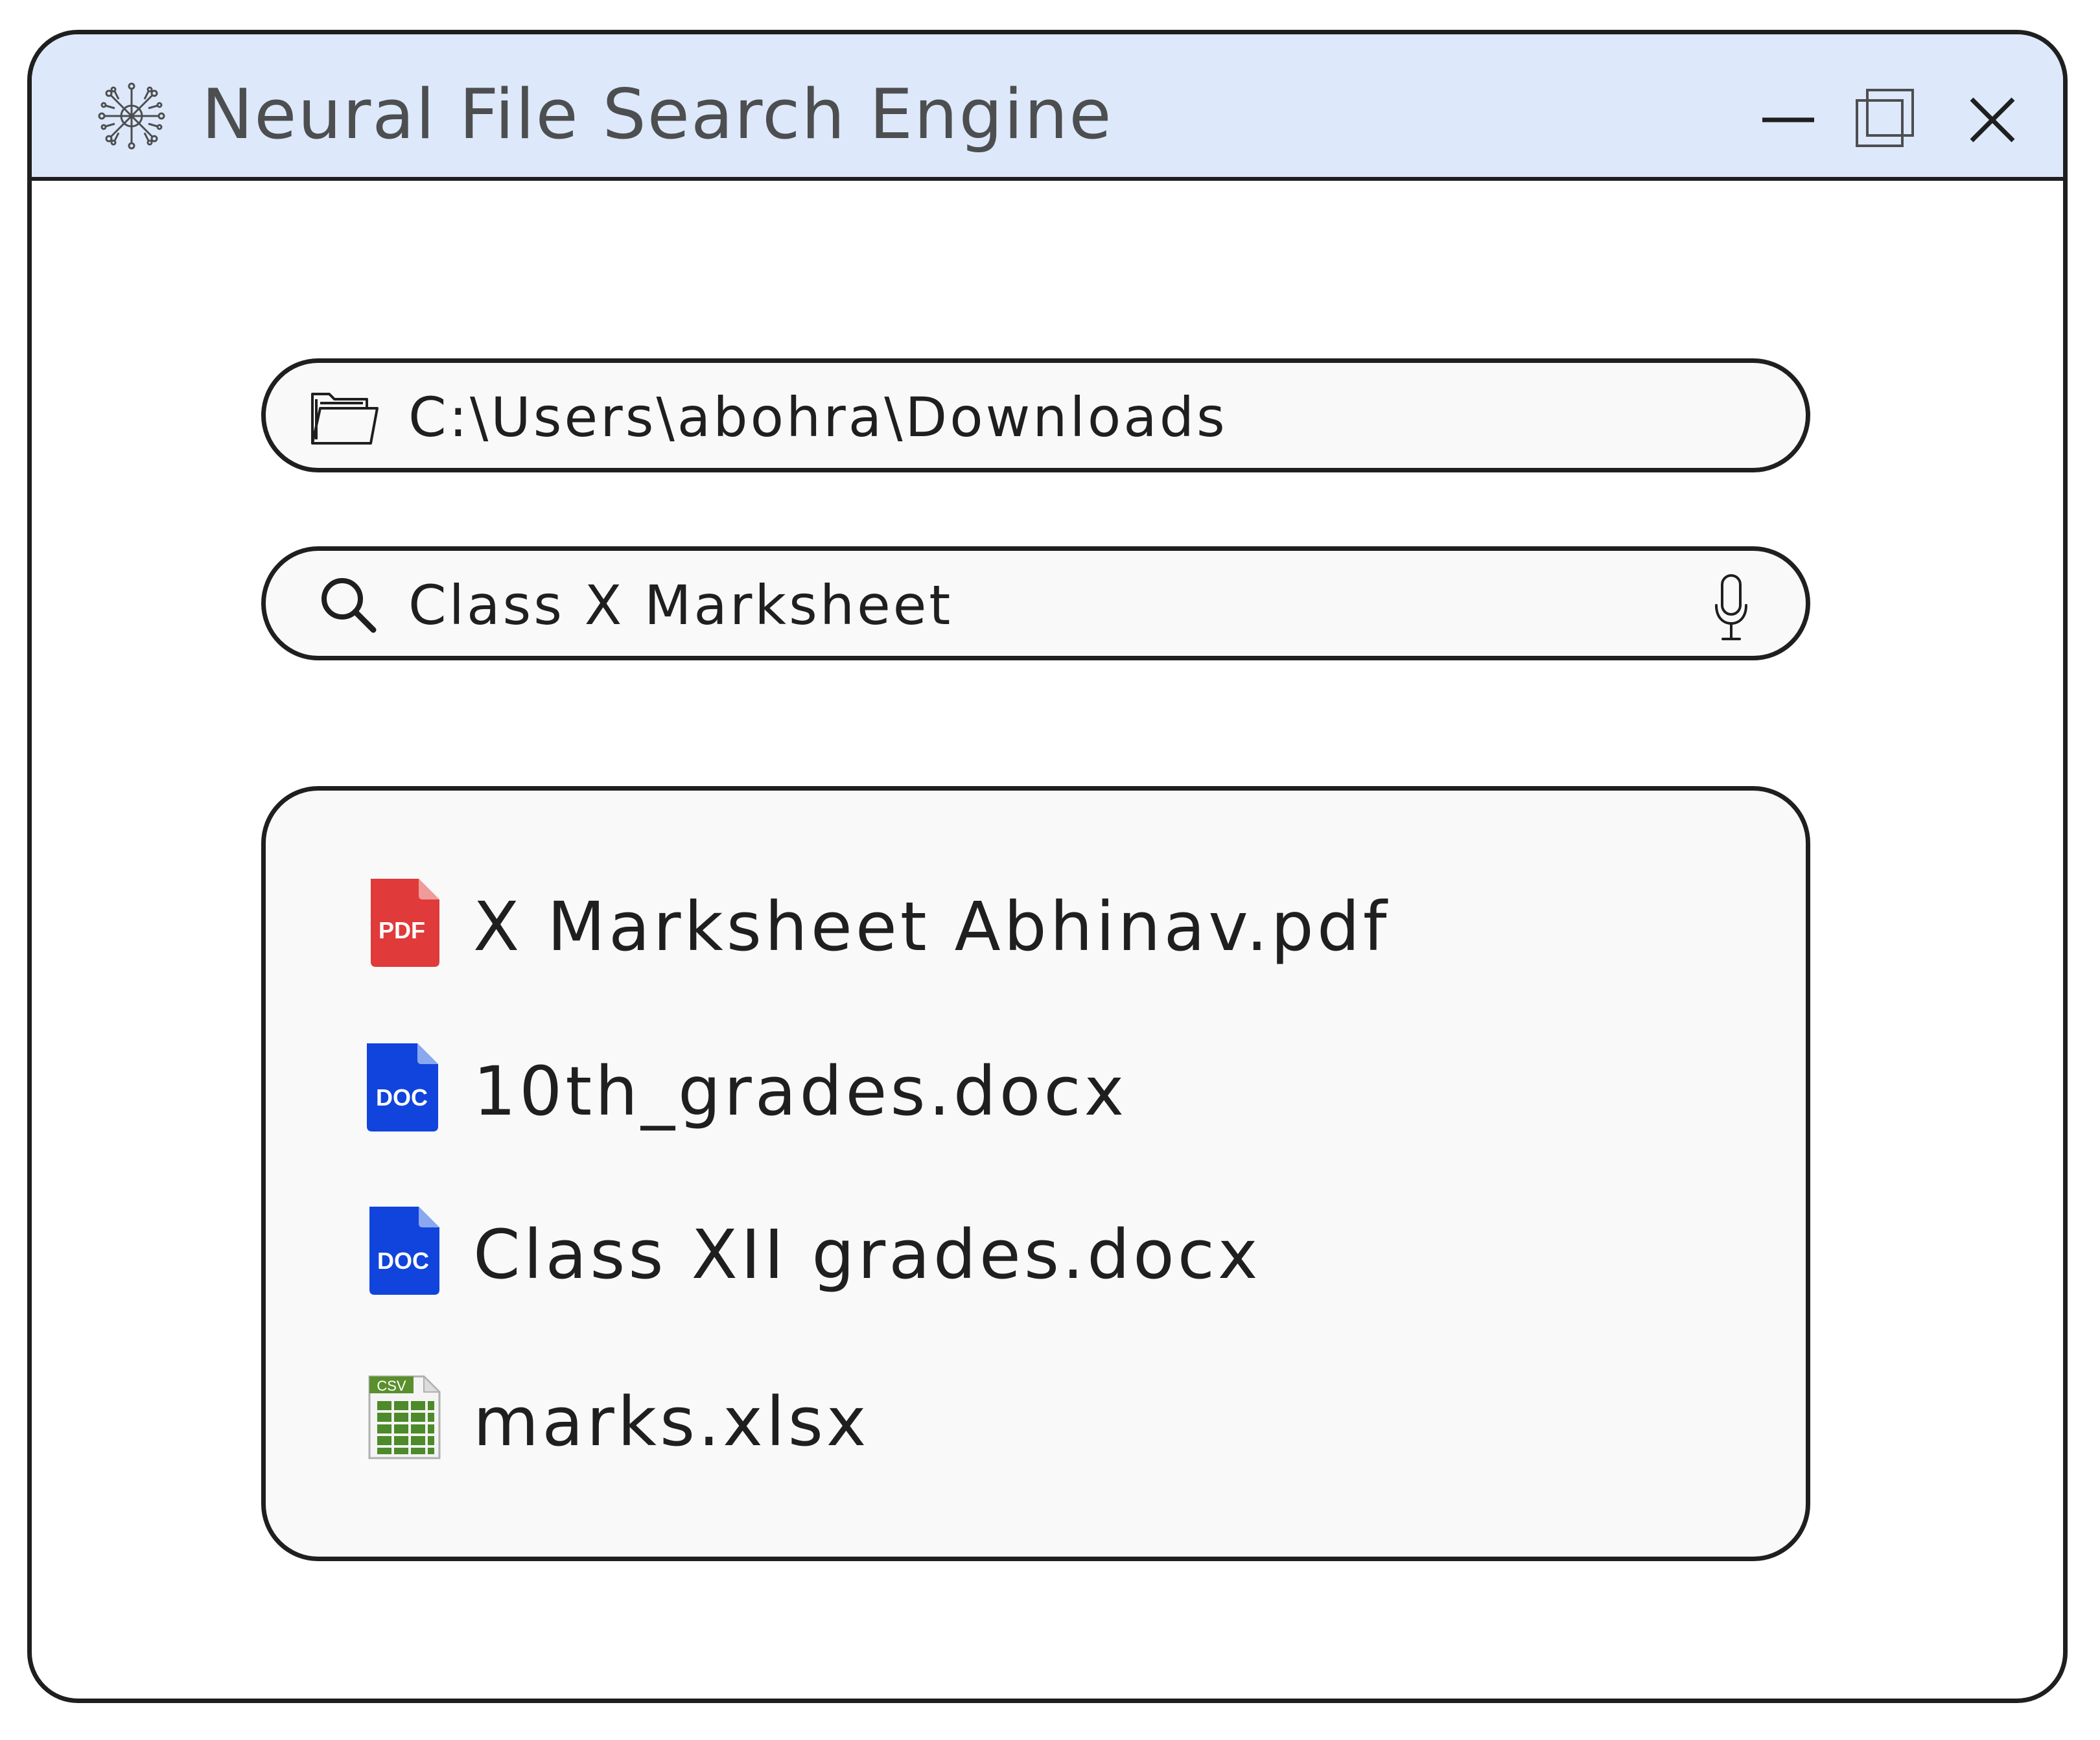 Image resolution: width=2100 pixels, height=1740 pixels. Describe the element at coordinates (681, 605) in the screenshot. I see `search-input: Class X Marksheet` at that location.